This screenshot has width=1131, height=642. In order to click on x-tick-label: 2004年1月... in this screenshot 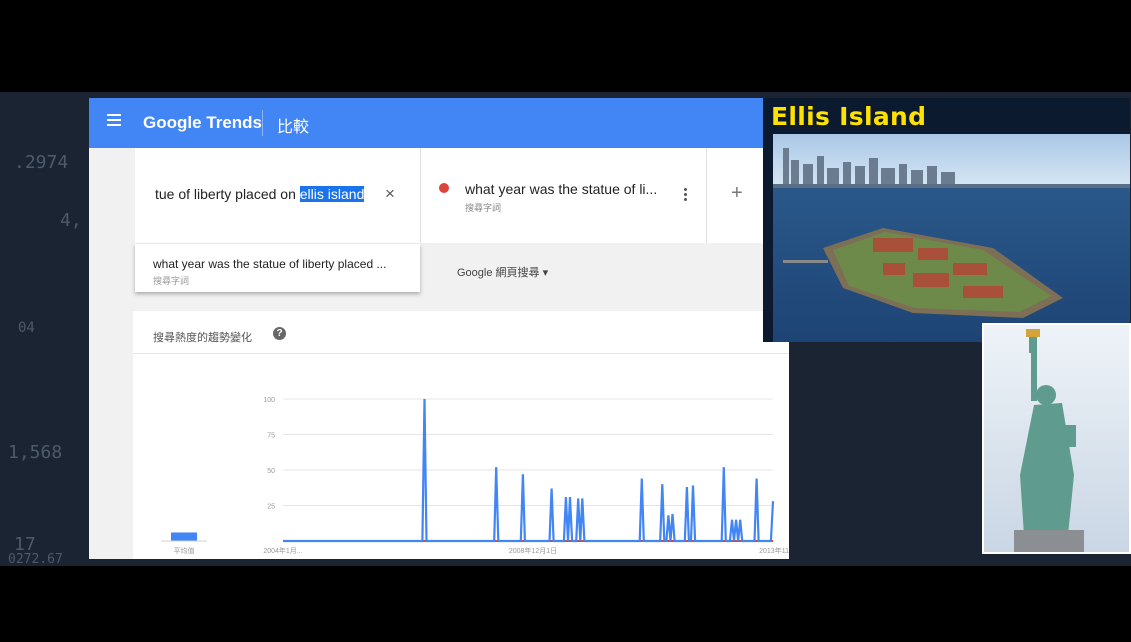, I will do `click(282, 550)`.